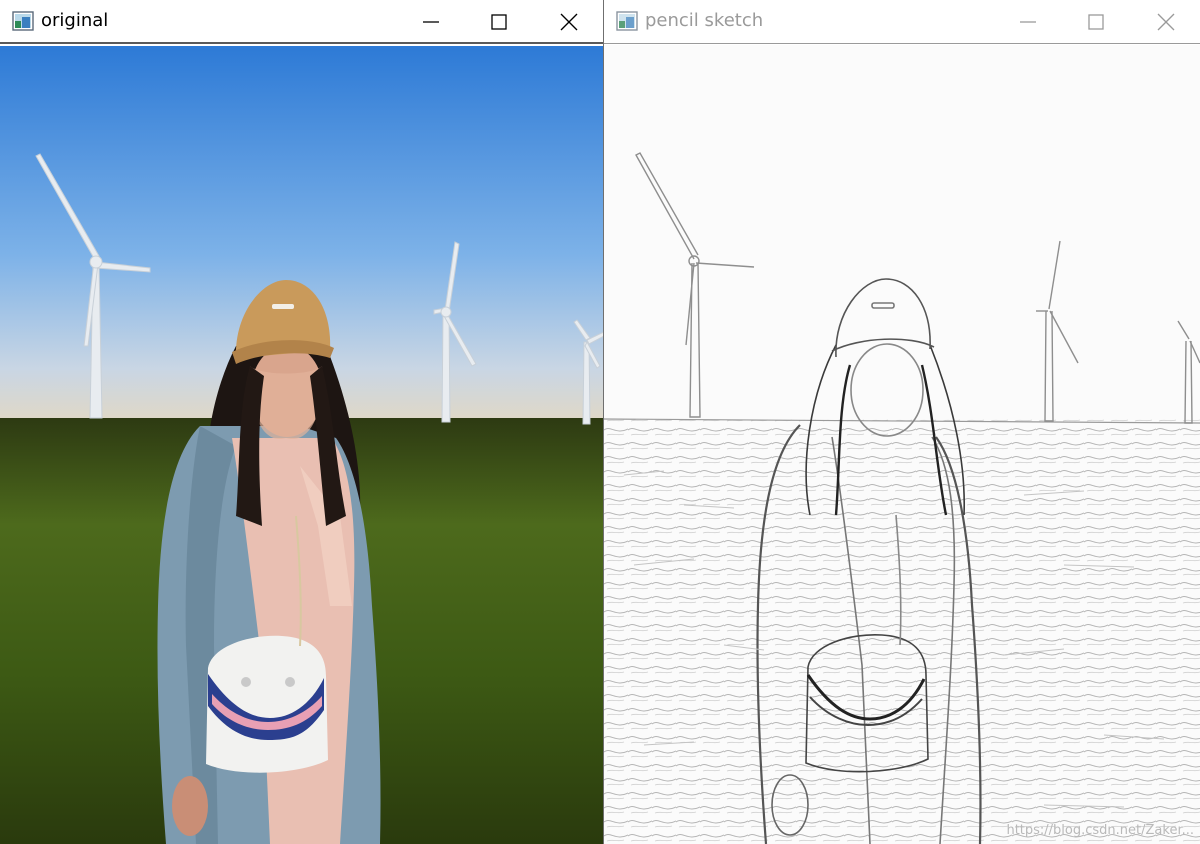 The width and height of the screenshot is (1200, 844). I want to click on window-title: pencil sketch, so click(704, 20).